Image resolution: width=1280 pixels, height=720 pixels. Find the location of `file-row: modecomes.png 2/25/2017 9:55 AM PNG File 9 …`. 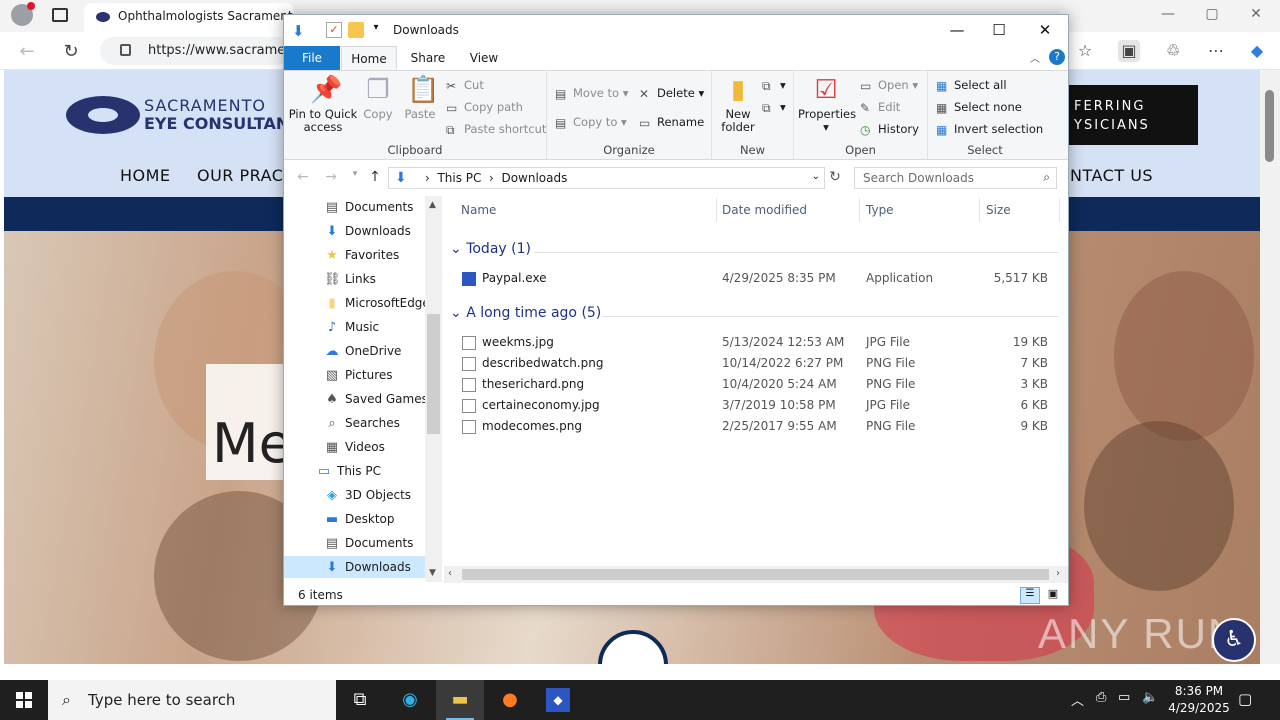

file-row: modecomes.png 2/25/2017 9:55 AM PNG File 9 … is located at coordinates (754, 426).